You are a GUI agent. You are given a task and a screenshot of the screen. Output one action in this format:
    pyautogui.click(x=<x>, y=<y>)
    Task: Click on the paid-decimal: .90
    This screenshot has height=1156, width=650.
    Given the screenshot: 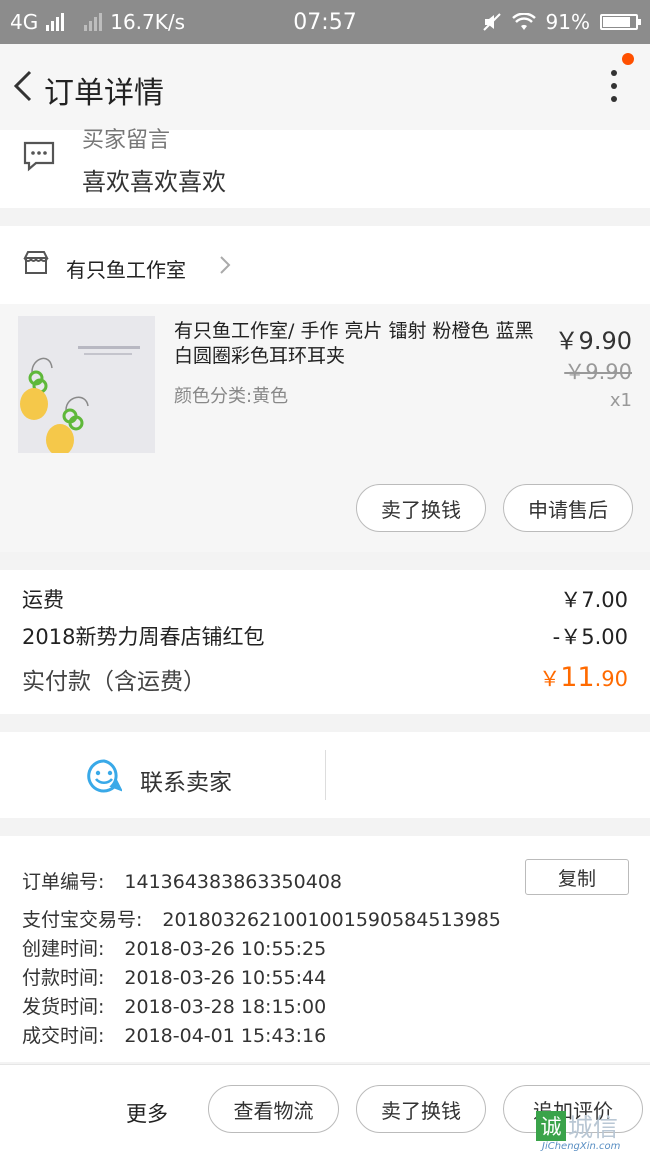 What is the action you would take?
    pyautogui.click(x=611, y=679)
    